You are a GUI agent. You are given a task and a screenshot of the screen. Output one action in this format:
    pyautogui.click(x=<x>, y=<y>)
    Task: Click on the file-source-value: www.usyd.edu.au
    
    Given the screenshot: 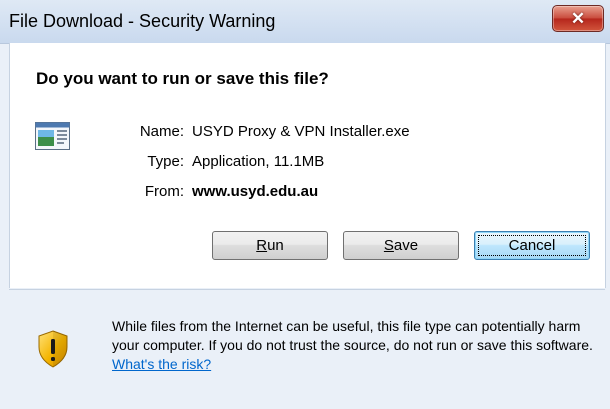 What is the action you would take?
    pyautogui.click(x=255, y=191)
    